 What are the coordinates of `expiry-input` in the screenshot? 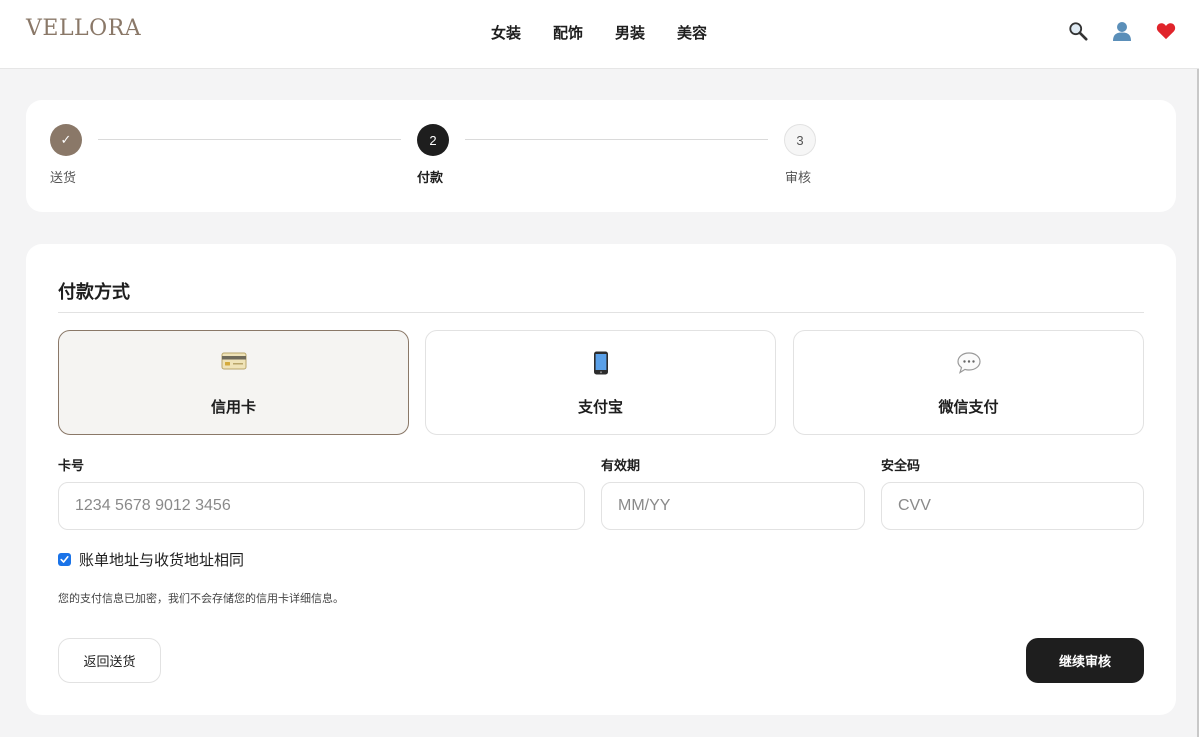 It's located at (733, 506).